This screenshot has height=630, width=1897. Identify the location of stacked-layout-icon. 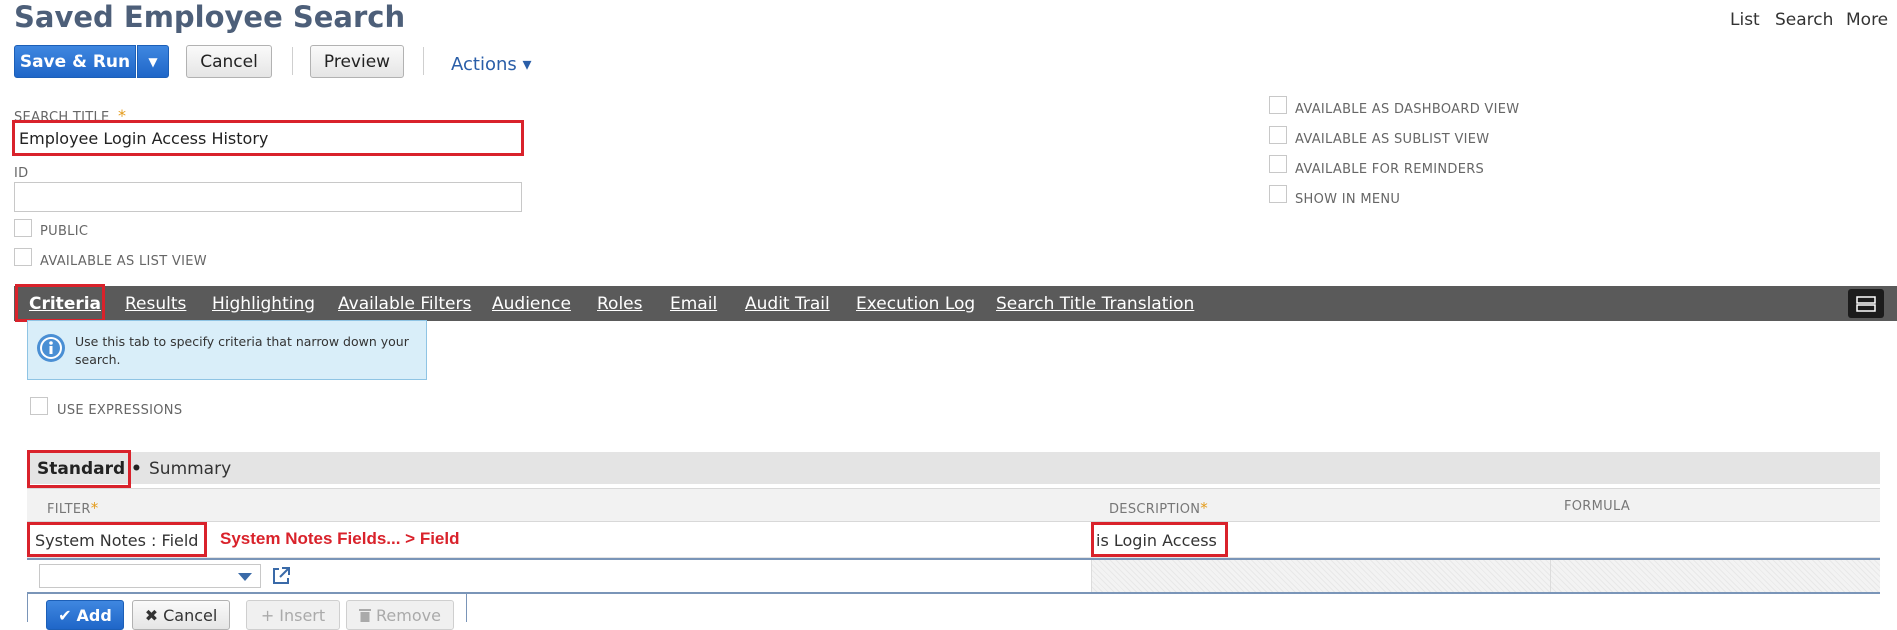
(1866, 303).